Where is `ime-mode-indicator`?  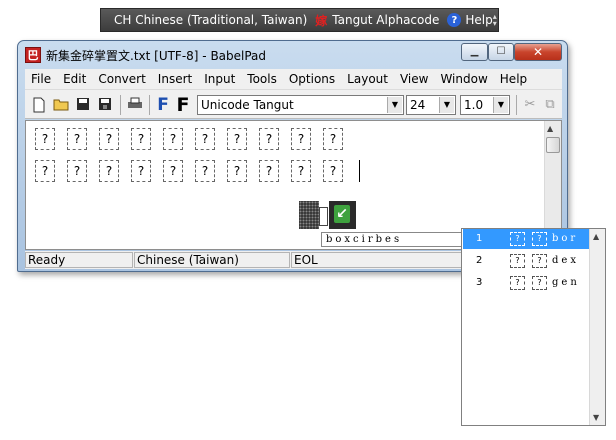
ime-mode-indicator is located at coordinates (323, 216).